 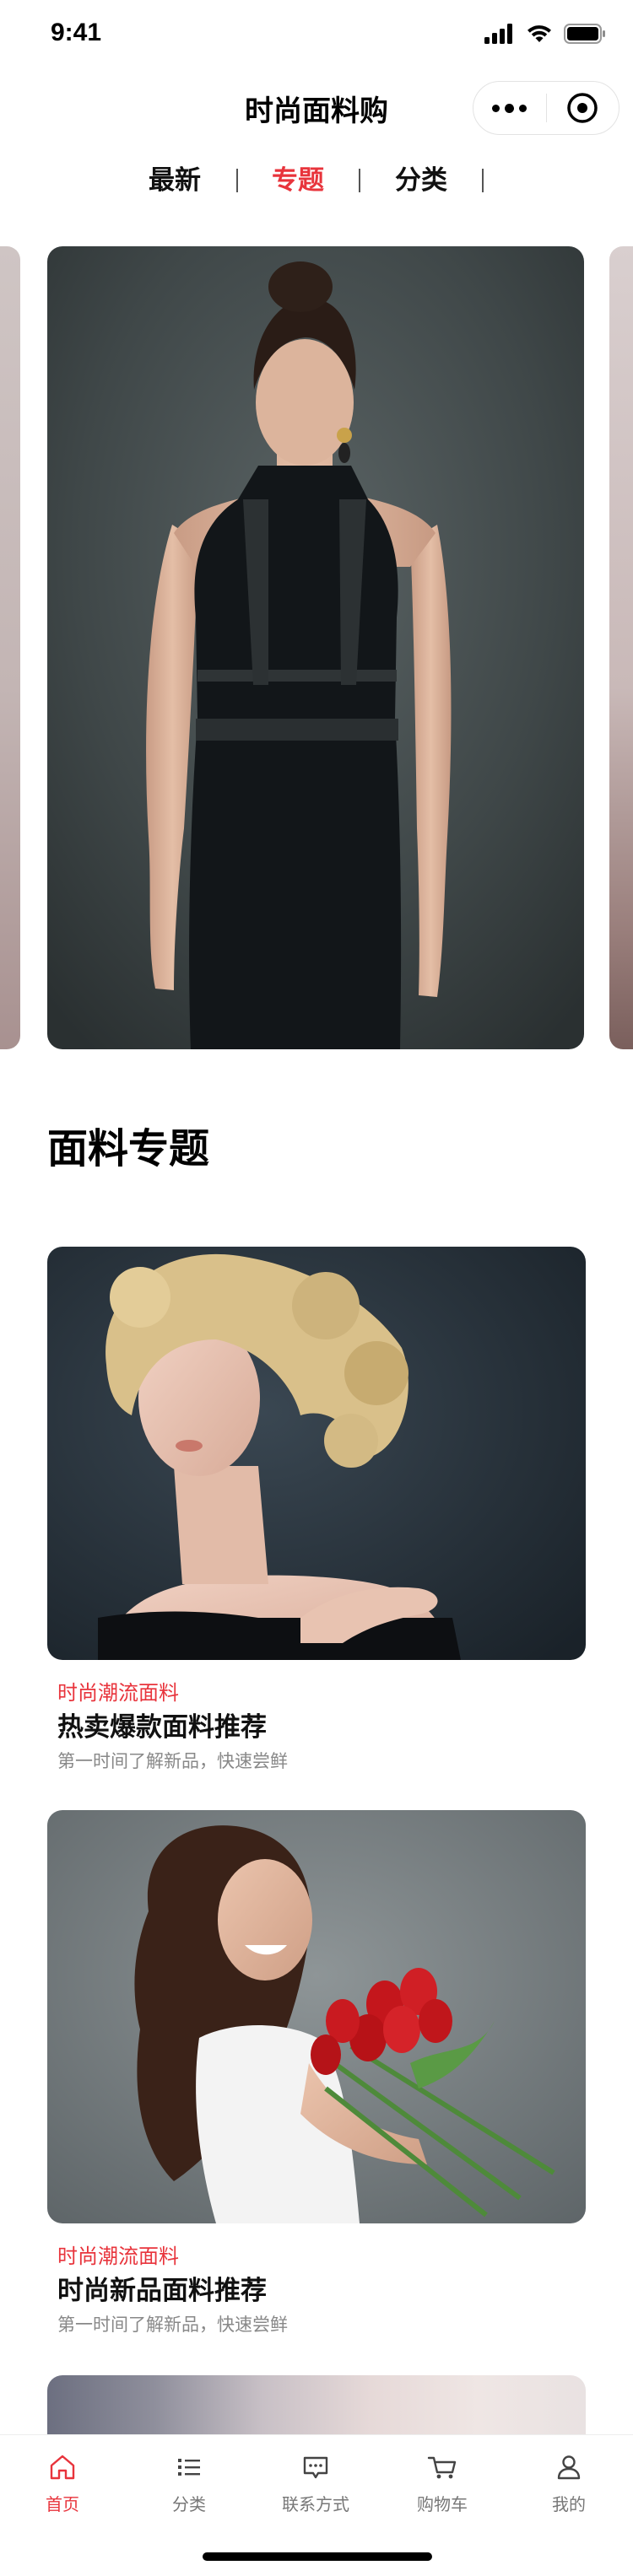 I want to click on mini-program-capsule, so click(x=546, y=108).